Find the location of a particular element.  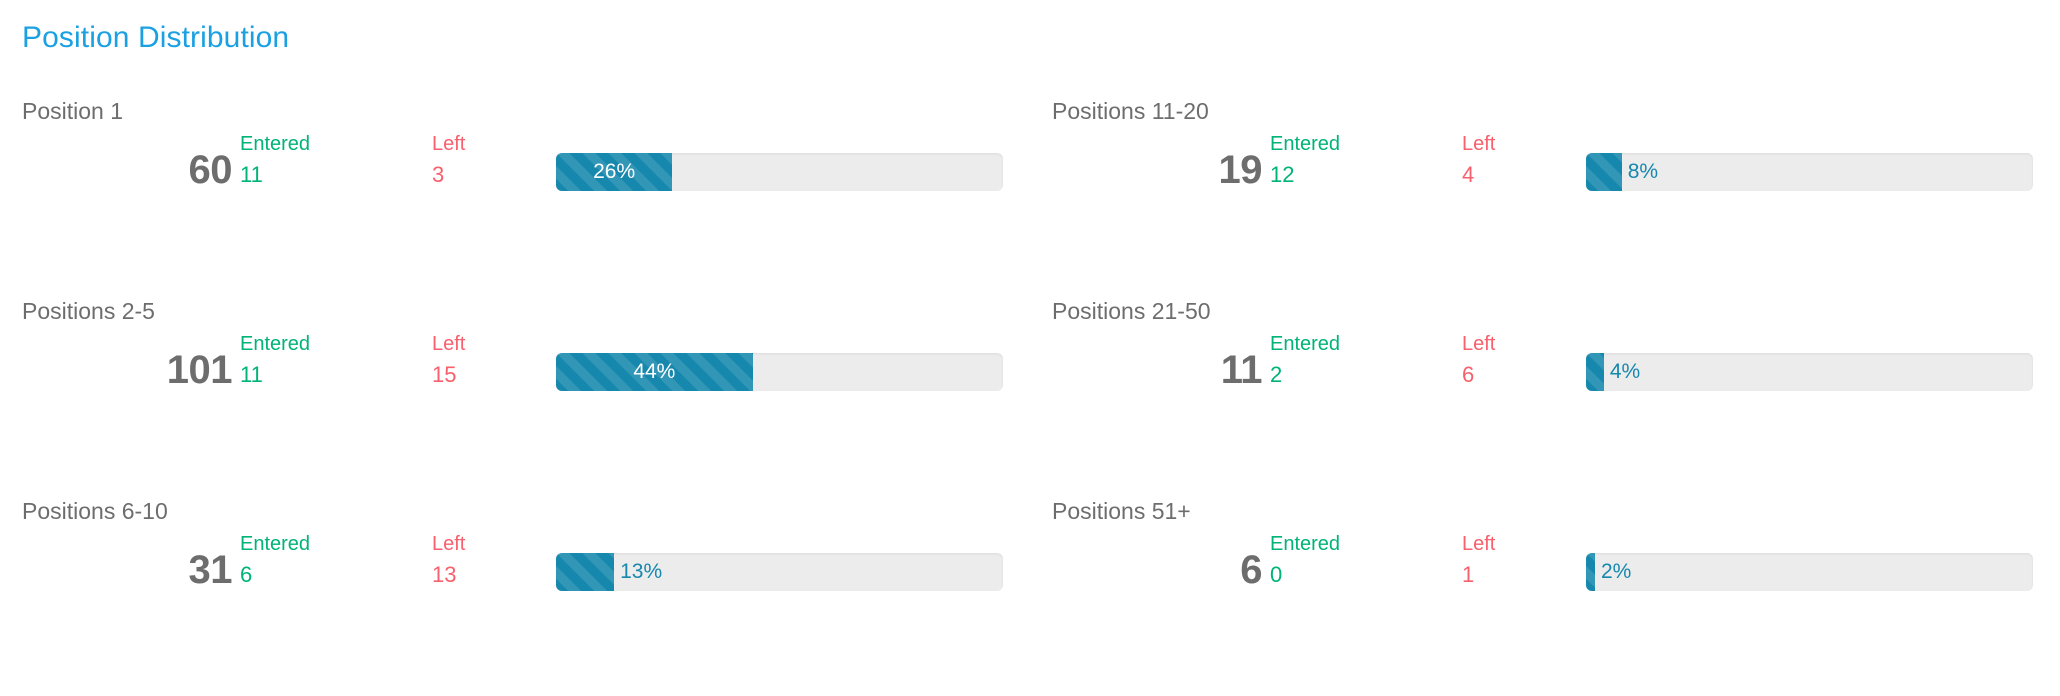

distribution-cell: Position 1 60 Entered 11 Left 3 26% is located at coordinates (515, 196).